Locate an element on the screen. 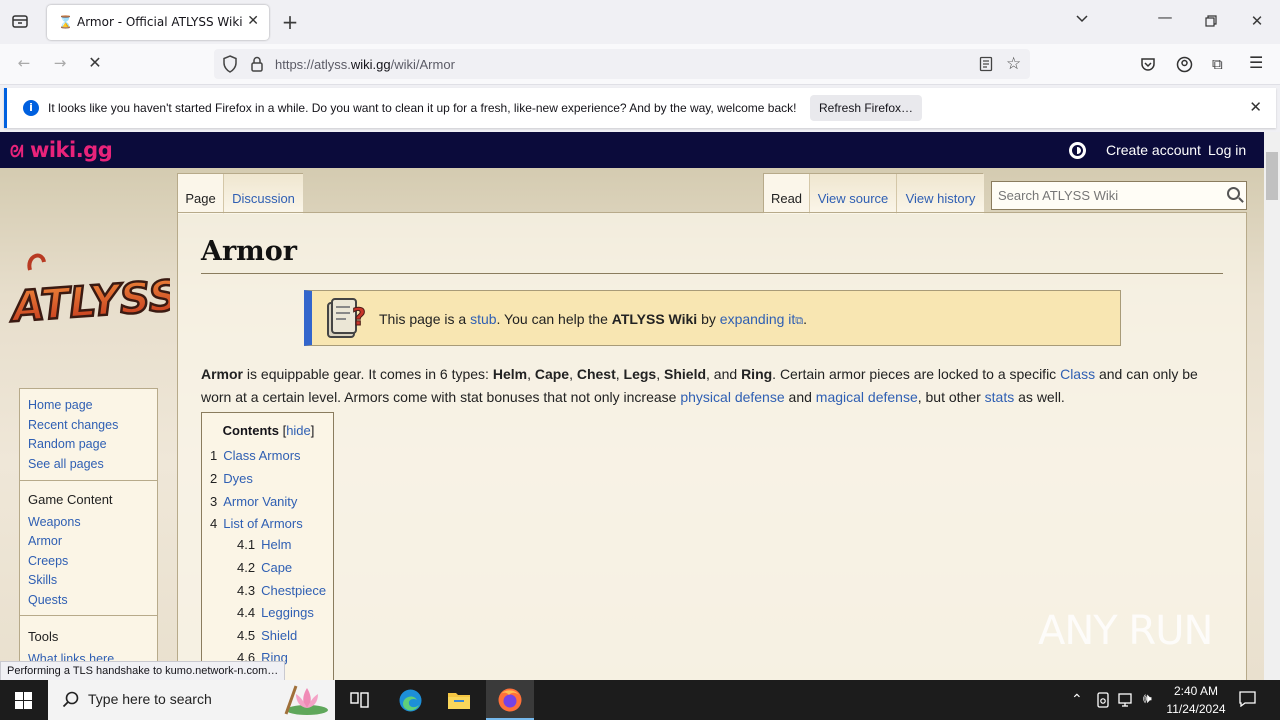 This screenshot has height=720, width=1280. extensions-icon: ⧉ is located at coordinates (1217, 64).